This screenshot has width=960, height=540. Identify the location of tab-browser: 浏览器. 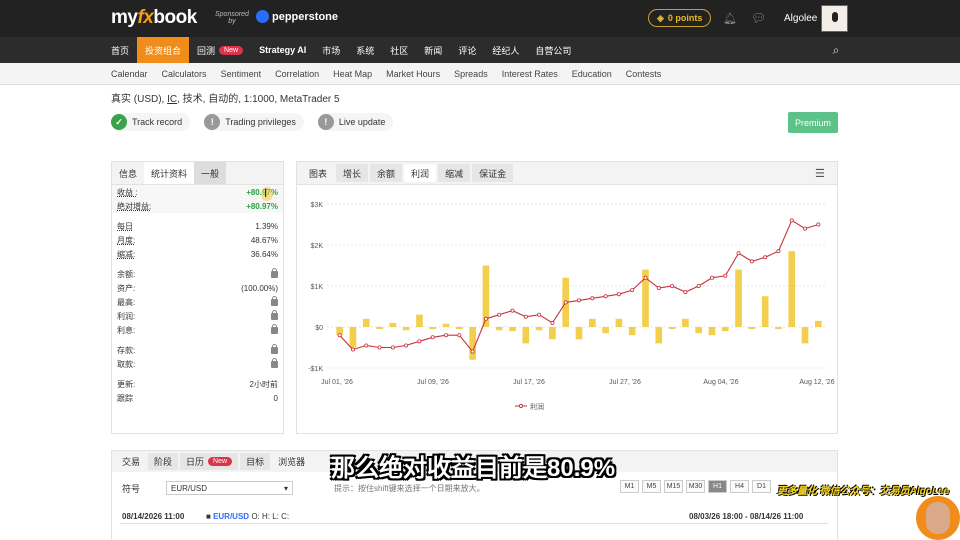
(291, 461).